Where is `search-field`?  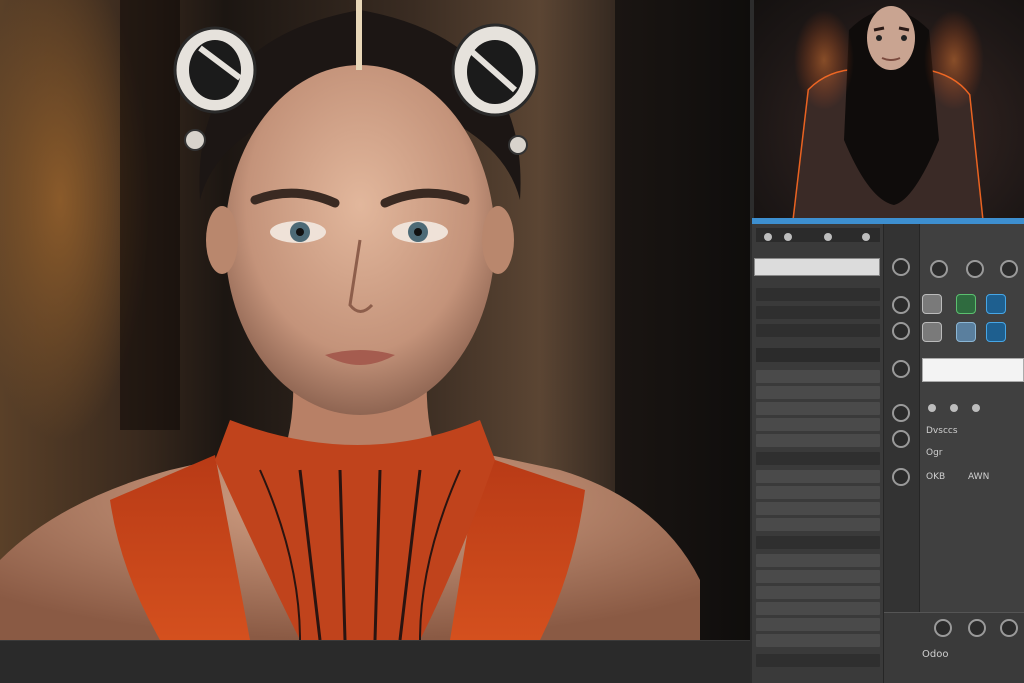 search-field is located at coordinates (817, 267).